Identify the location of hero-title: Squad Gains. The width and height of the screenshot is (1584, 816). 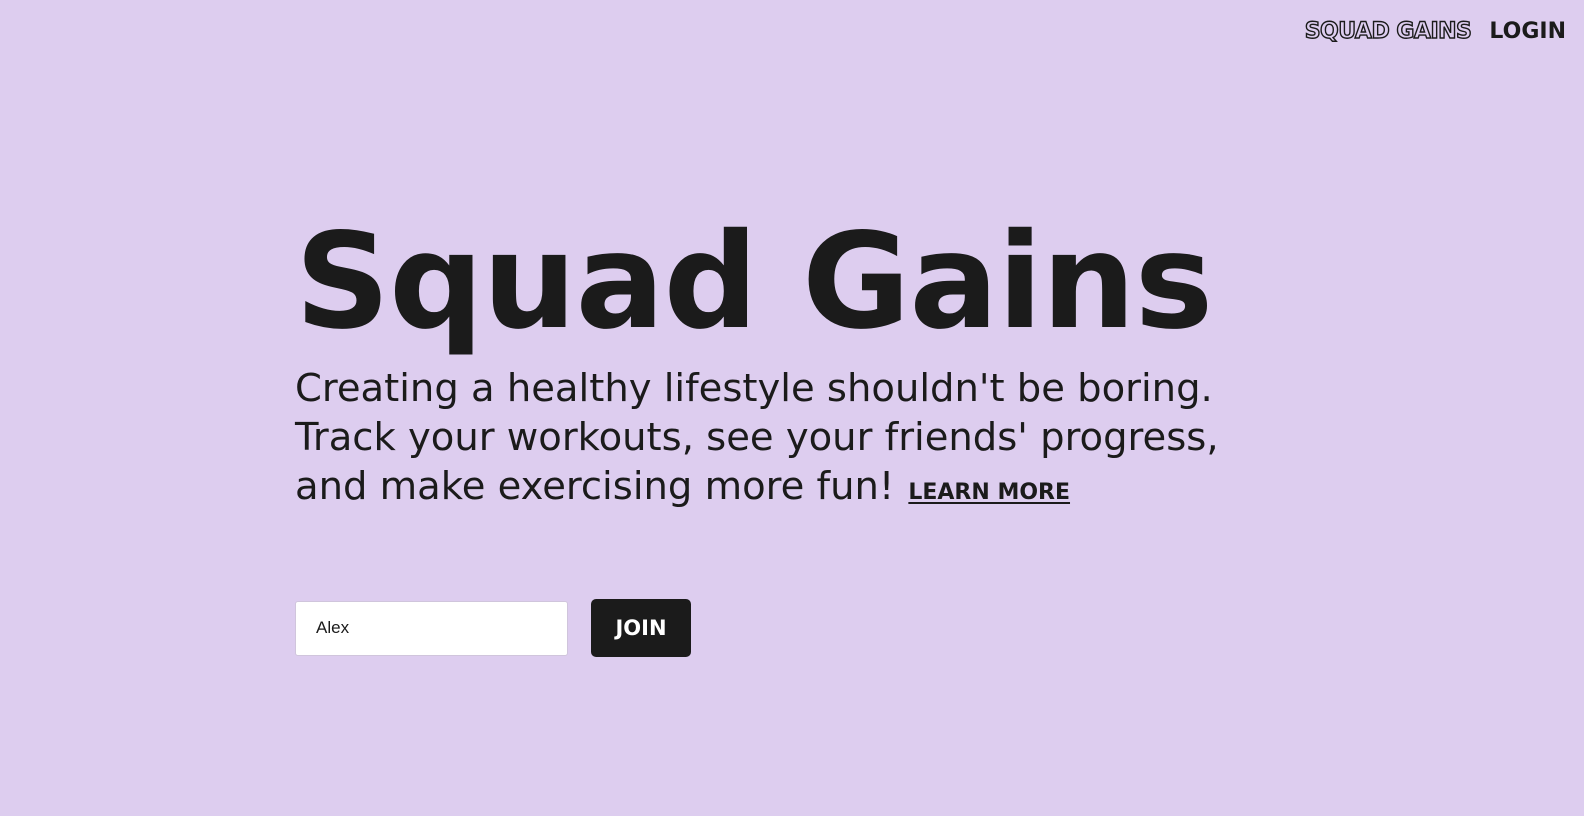
(754, 282).